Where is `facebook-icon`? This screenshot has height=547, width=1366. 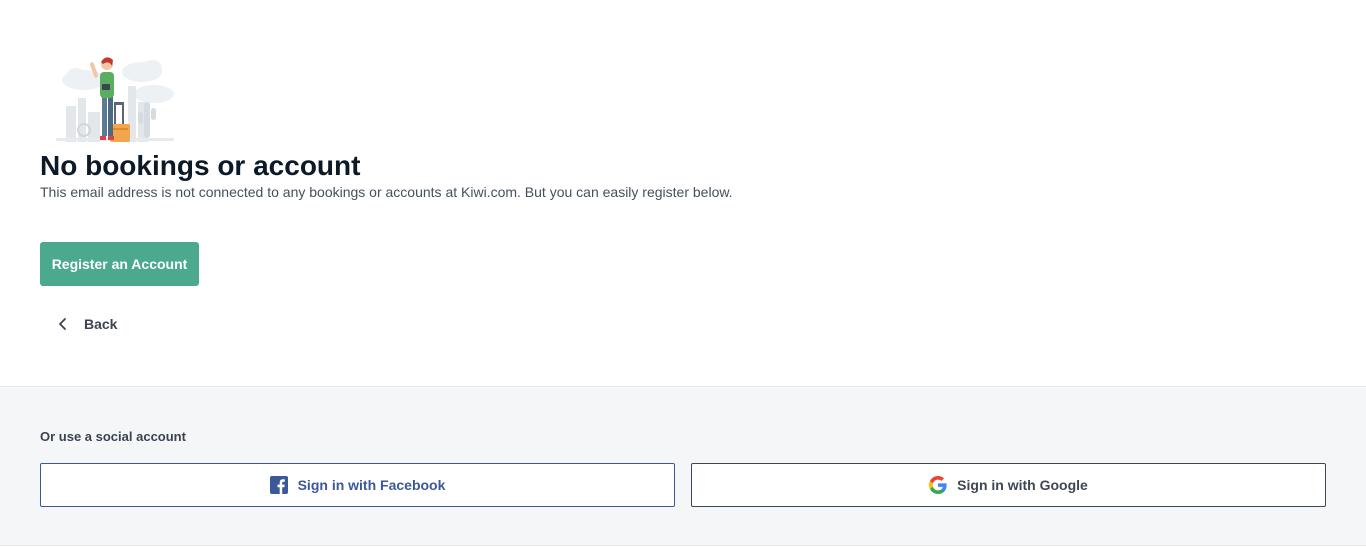 facebook-icon is located at coordinates (278, 485).